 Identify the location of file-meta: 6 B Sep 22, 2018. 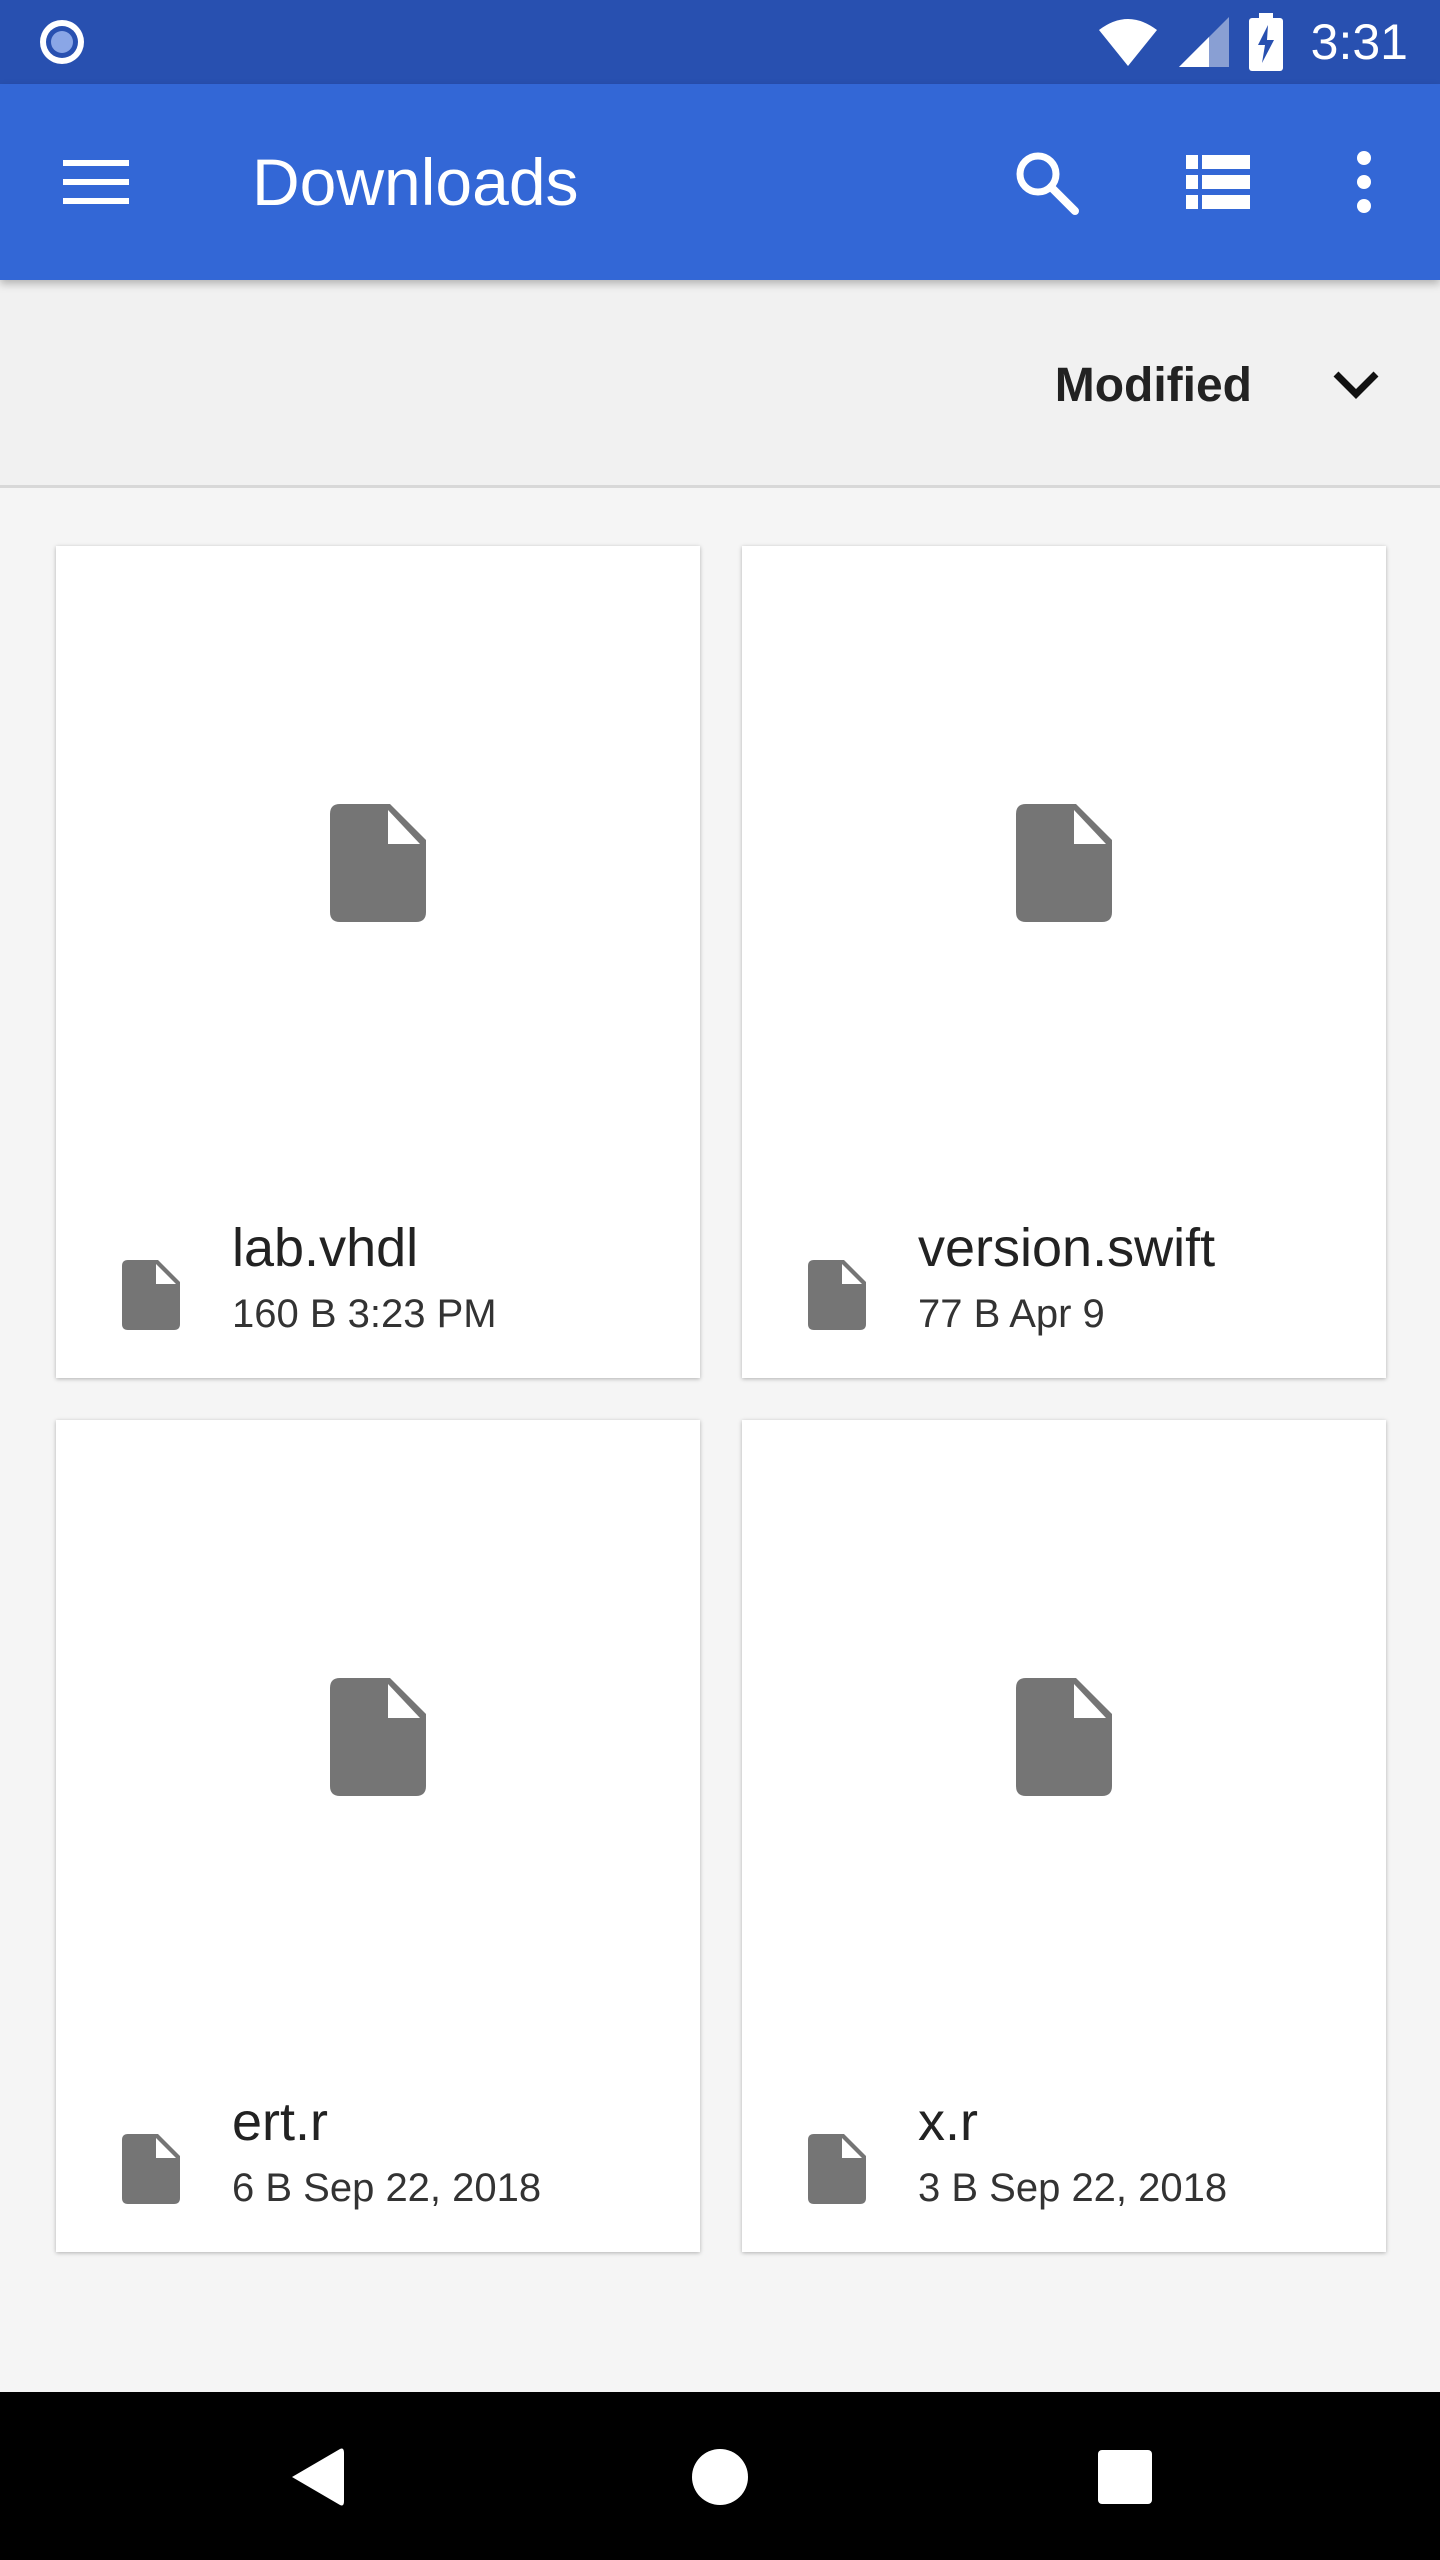
(387, 2188).